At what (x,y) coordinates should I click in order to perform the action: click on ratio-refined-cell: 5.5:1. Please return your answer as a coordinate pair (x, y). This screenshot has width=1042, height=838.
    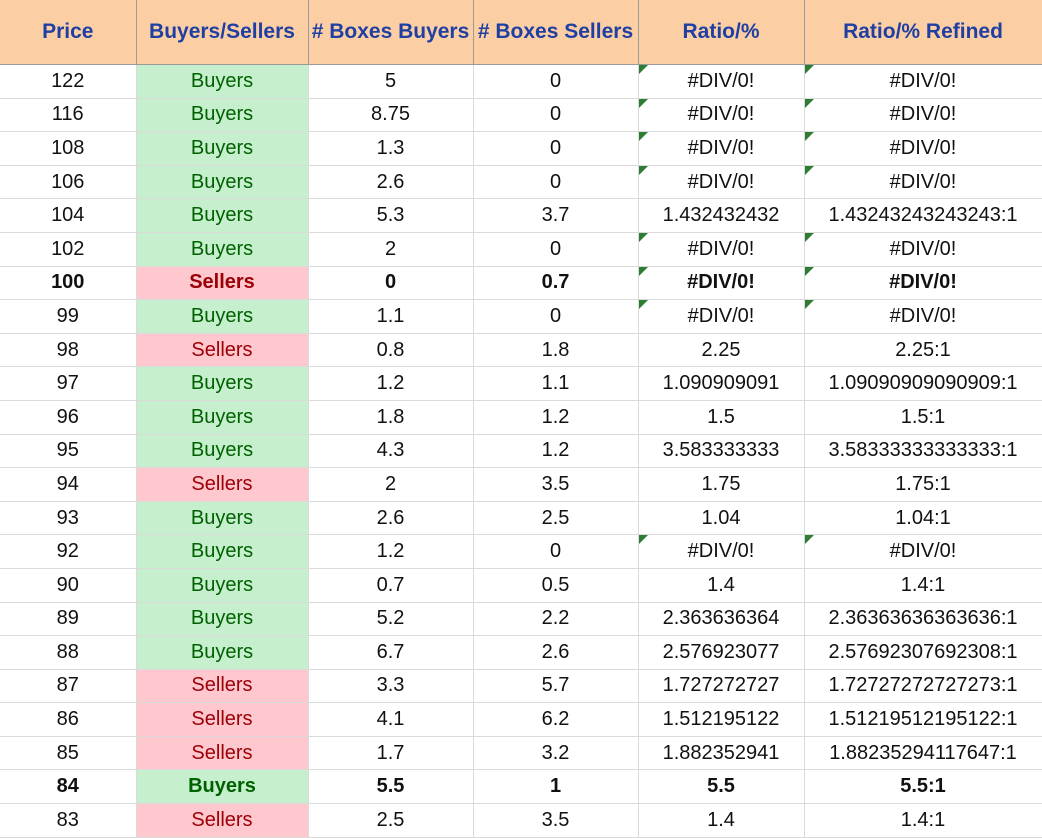
    Looking at the image, I should click on (923, 787).